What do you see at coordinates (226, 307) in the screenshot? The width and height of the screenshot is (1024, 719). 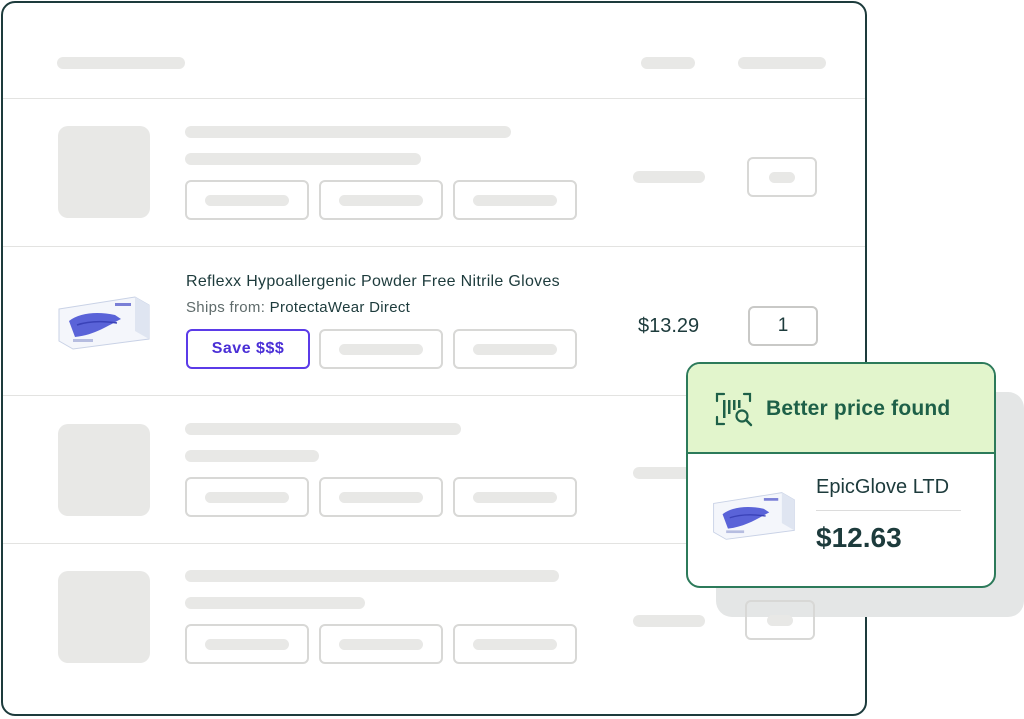 I see `ships-from-label: Ships from:` at bounding box center [226, 307].